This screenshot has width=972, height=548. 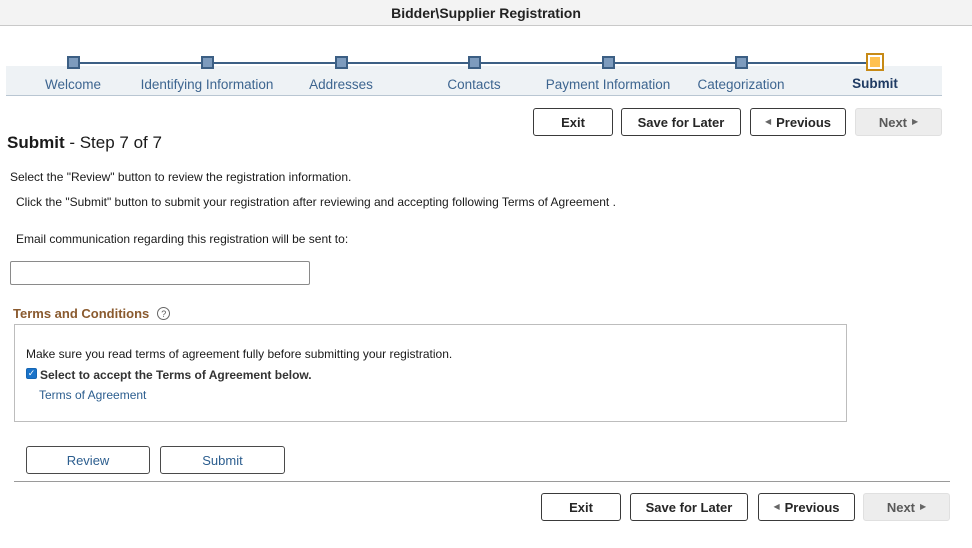 I want to click on submit-button: Submit, so click(x=222, y=460).